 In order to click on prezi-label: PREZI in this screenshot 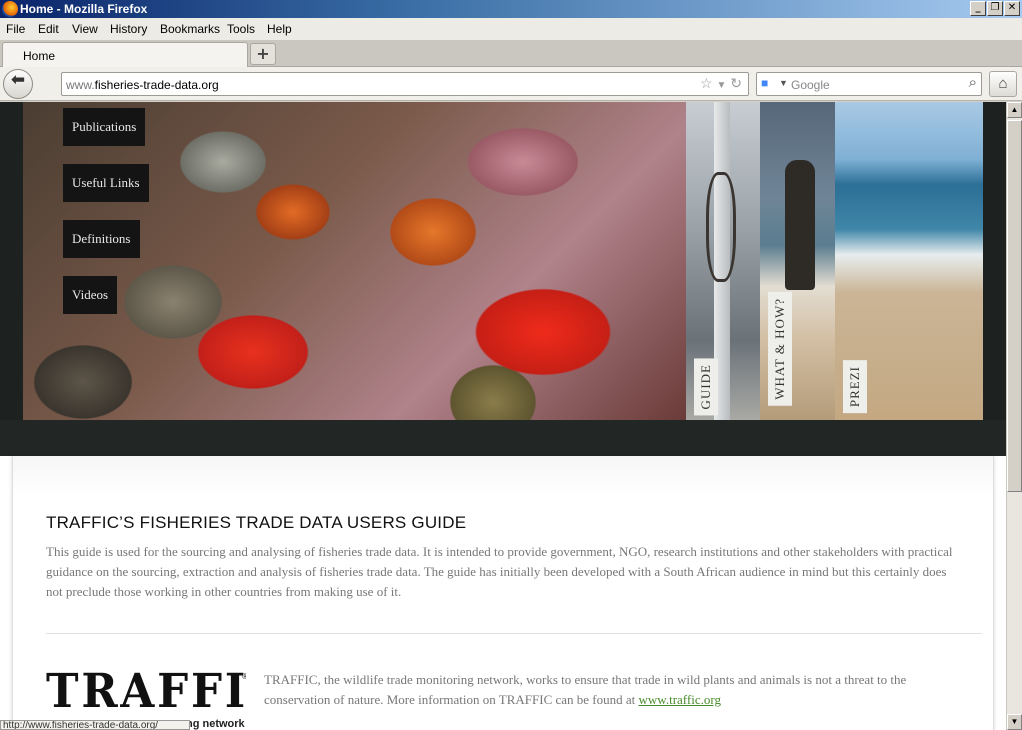, I will do `click(855, 387)`.